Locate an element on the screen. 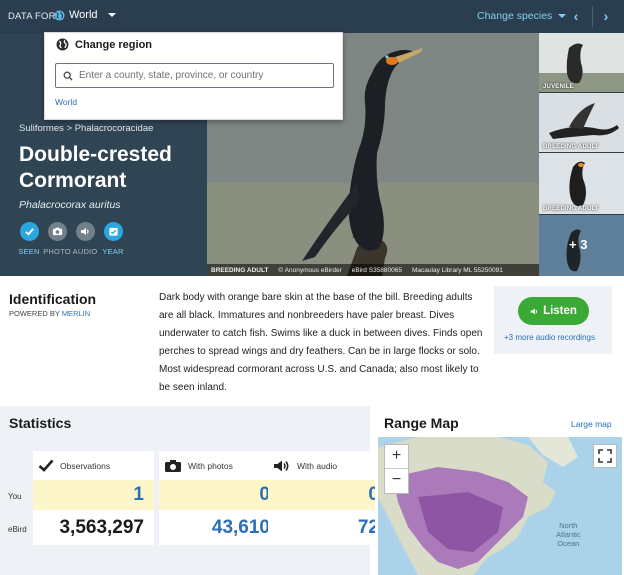  species-common-name: Double-crested Cormorant is located at coordinates (95, 167).